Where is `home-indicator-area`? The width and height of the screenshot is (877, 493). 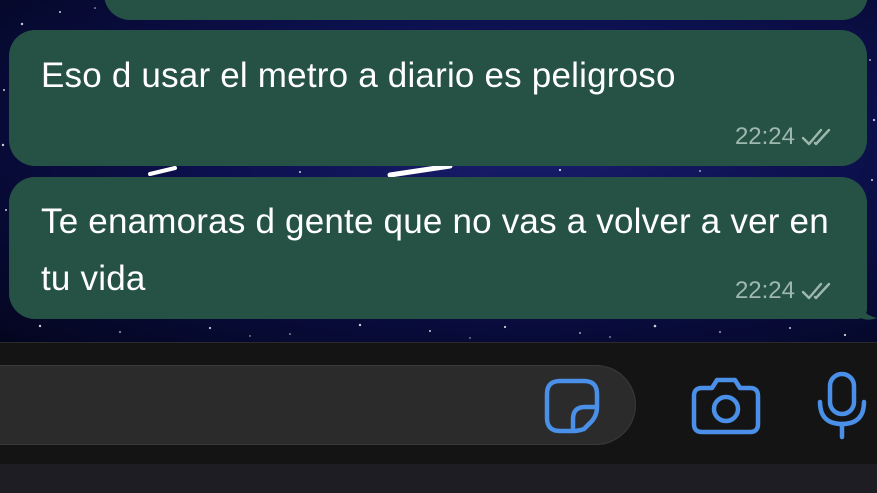
home-indicator-area is located at coordinates (438, 478).